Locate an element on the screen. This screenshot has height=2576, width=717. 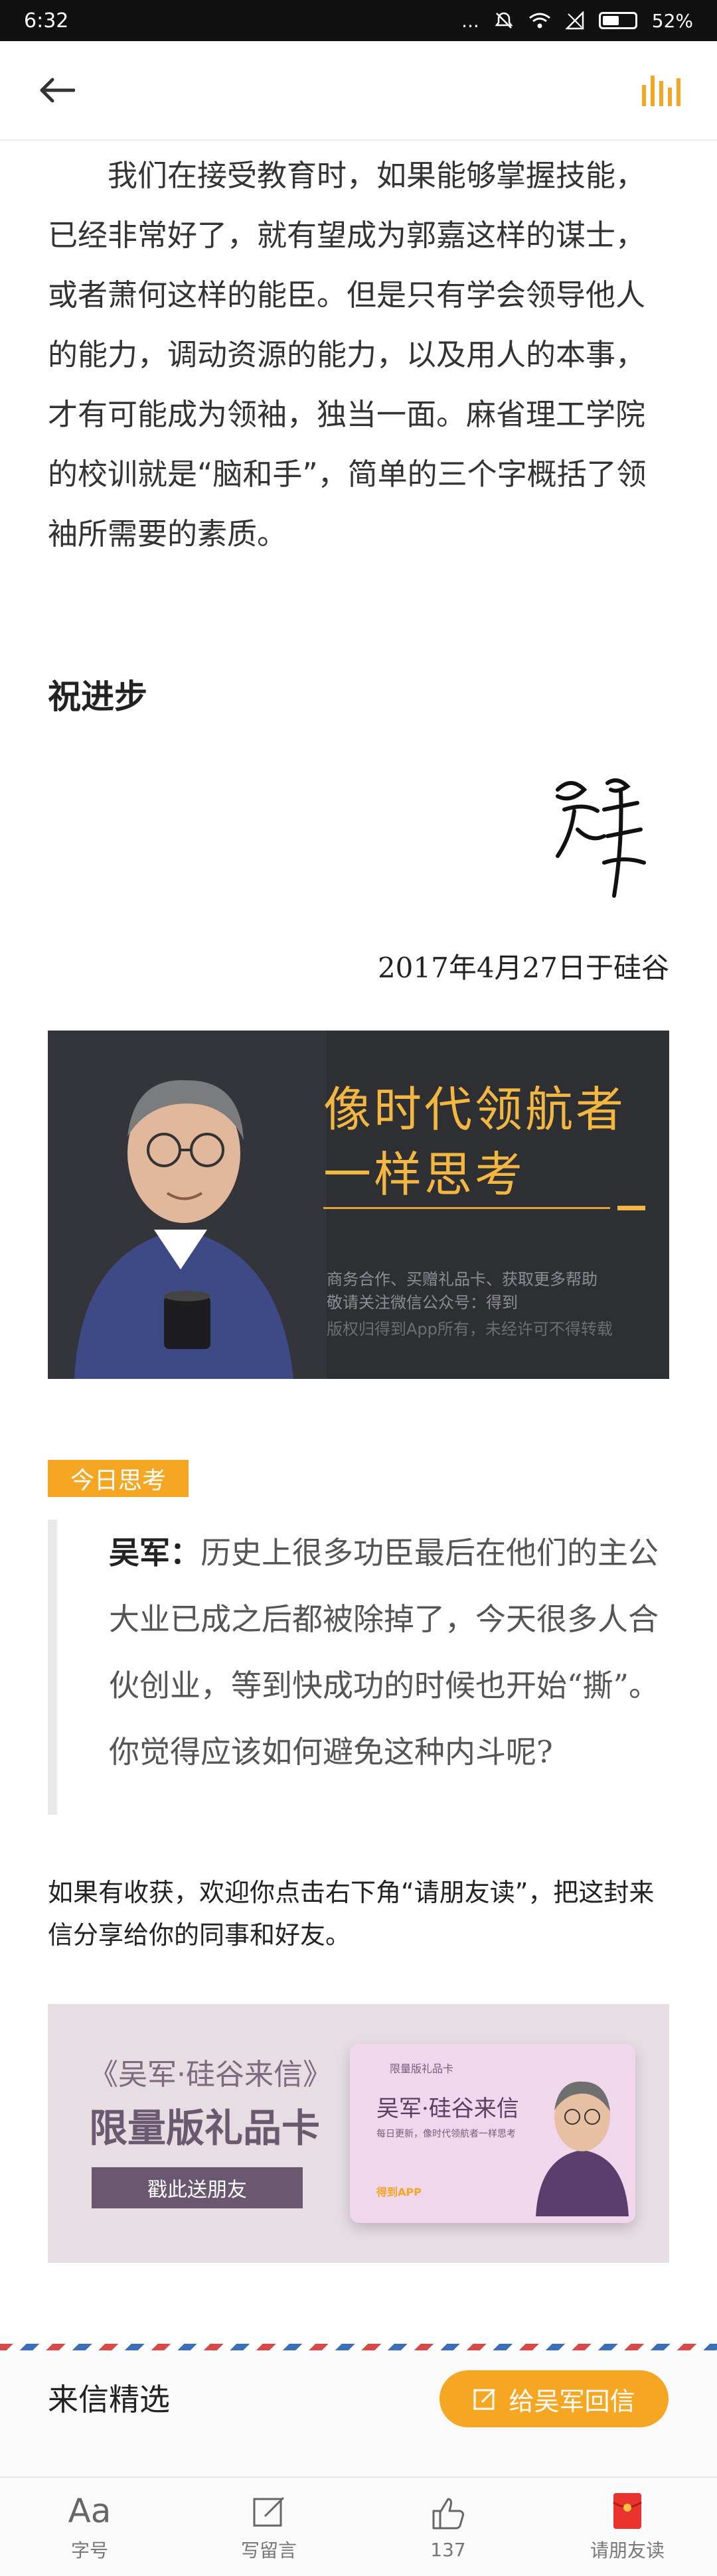
gift-card-title: 吴军·硅谷来信 is located at coordinates (447, 2109).